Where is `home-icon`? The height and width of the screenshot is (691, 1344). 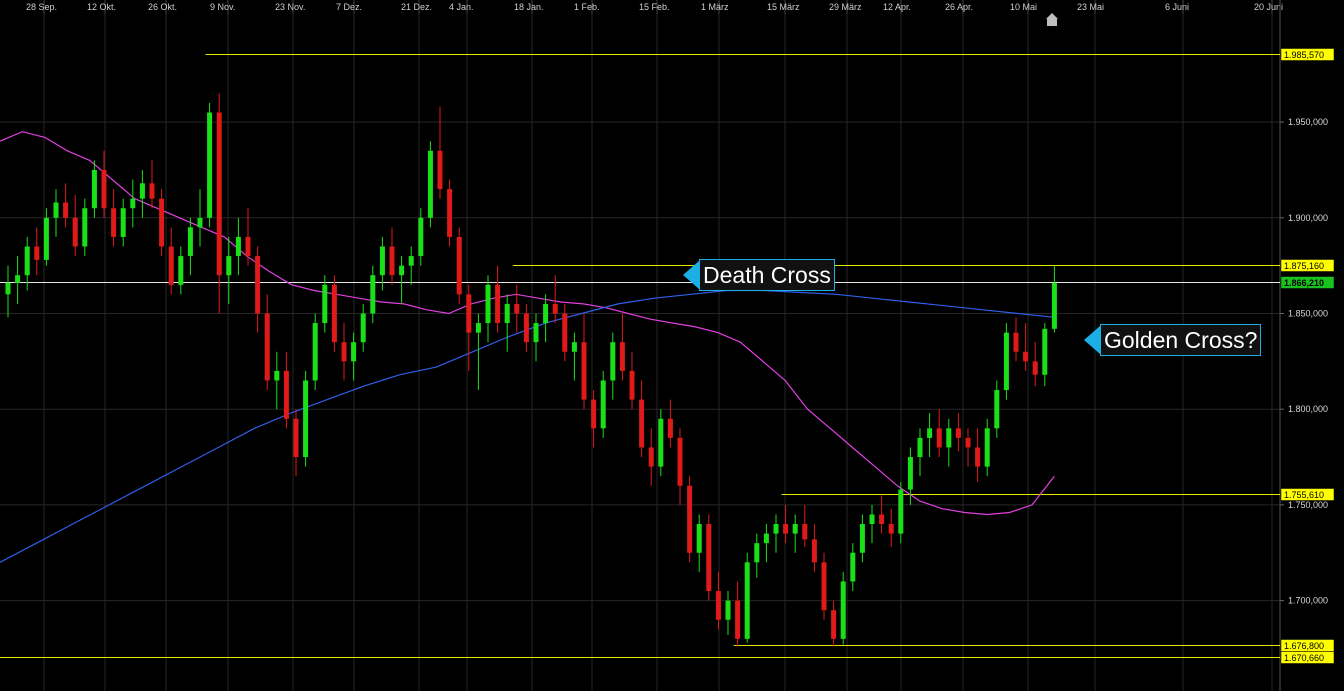
home-icon is located at coordinates (1052, 20).